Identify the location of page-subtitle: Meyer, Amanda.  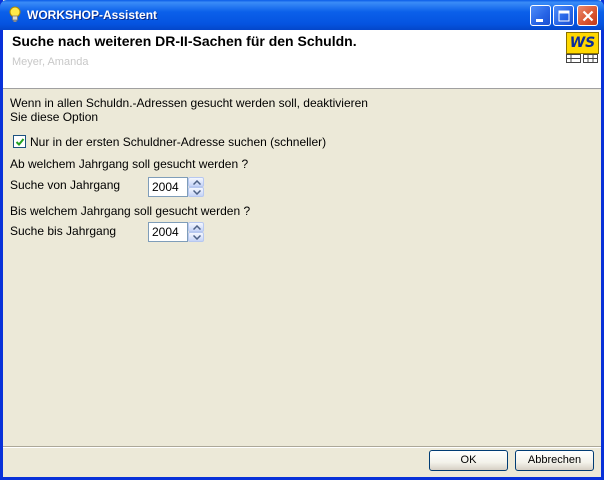
(50, 62).